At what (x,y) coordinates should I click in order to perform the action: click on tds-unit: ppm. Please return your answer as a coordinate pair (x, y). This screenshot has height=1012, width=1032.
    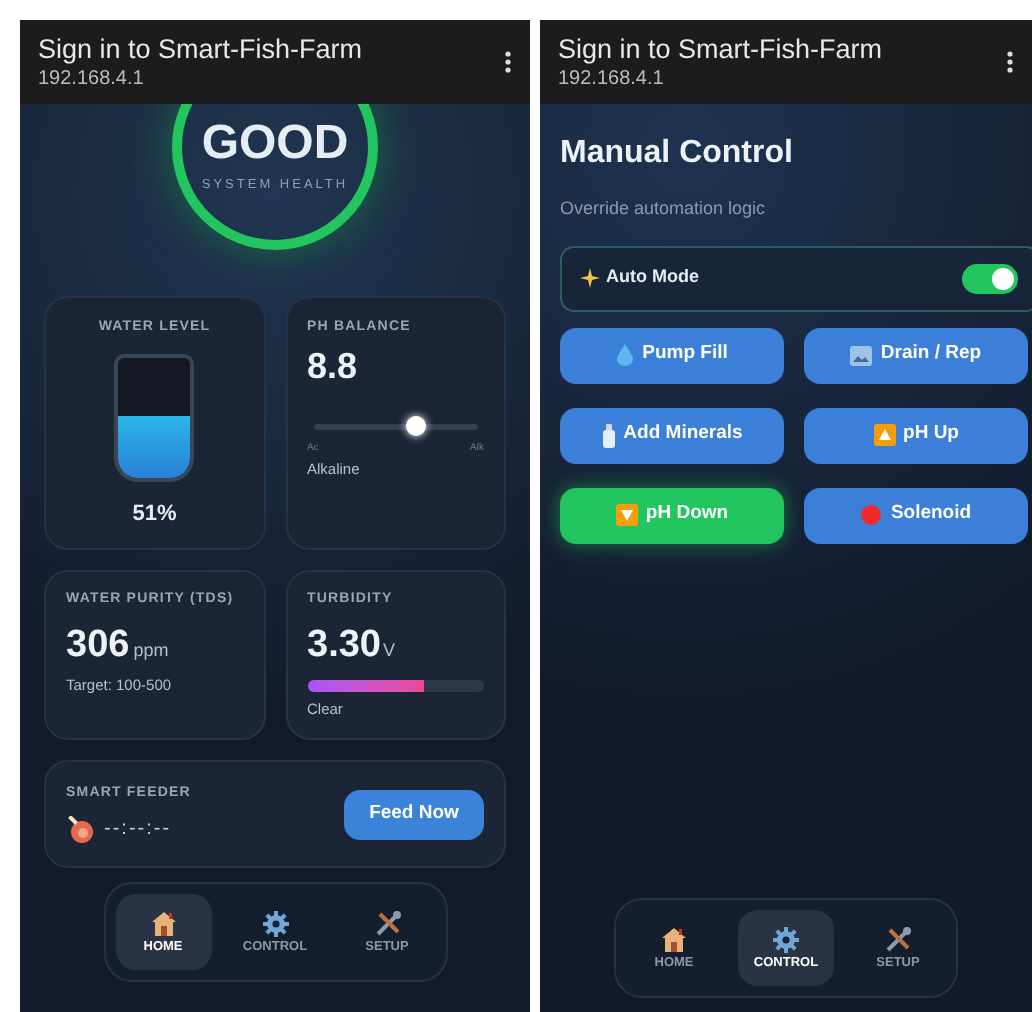
    Looking at the image, I should click on (151, 650).